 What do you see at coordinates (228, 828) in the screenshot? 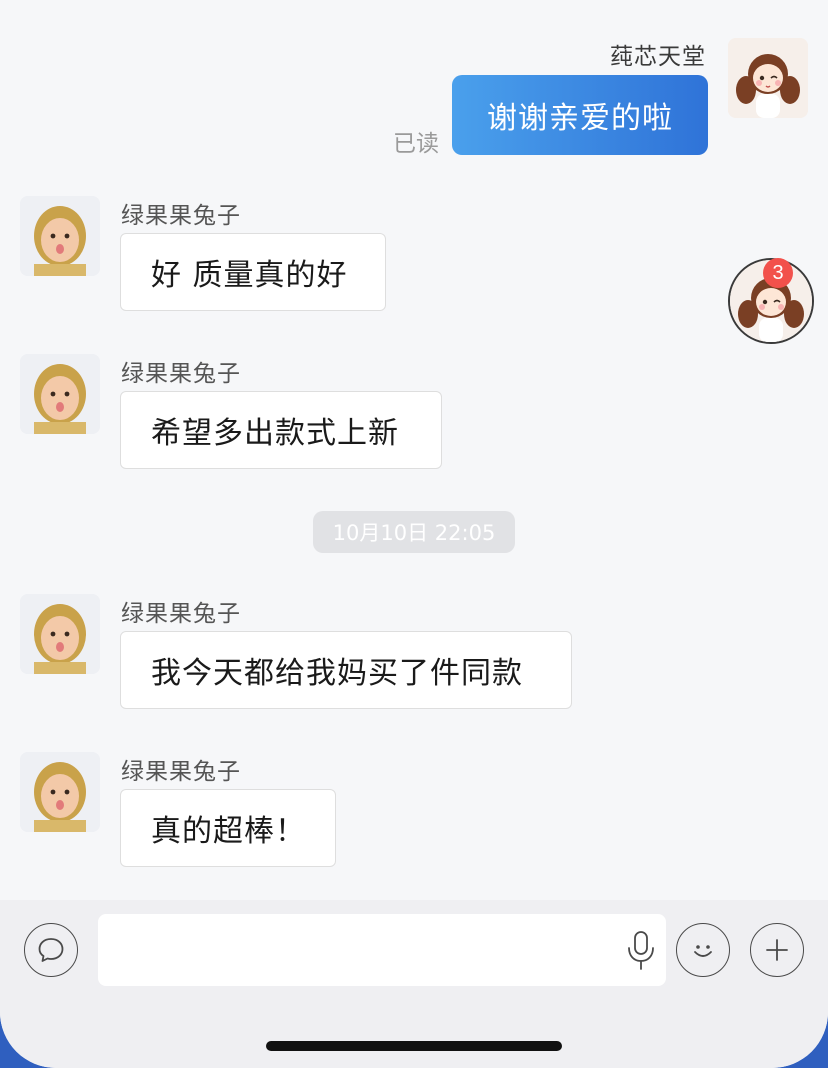
I see `received-message-bubble: 真的超棒！` at bounding box center [228, 828].